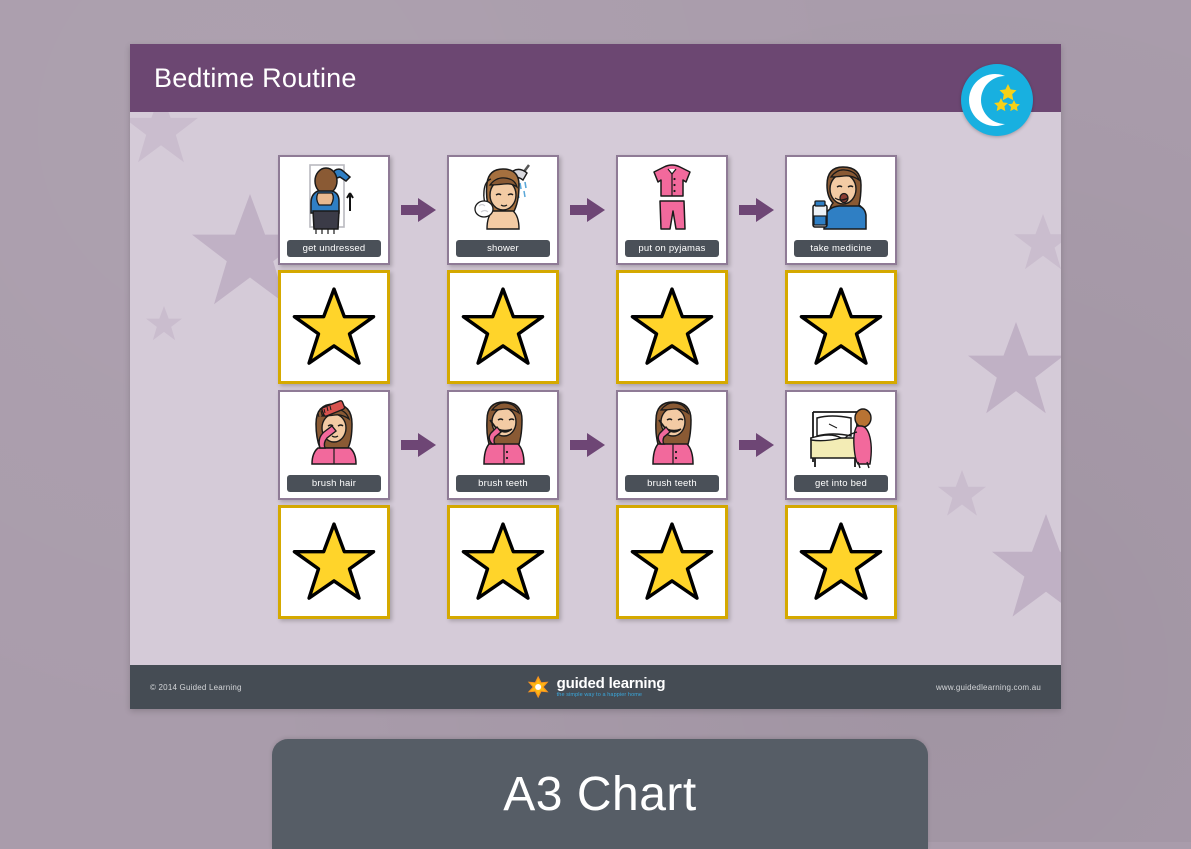 The image size is (1191, 849). I want to click on brand-name: guided learning, so click(611, 683).